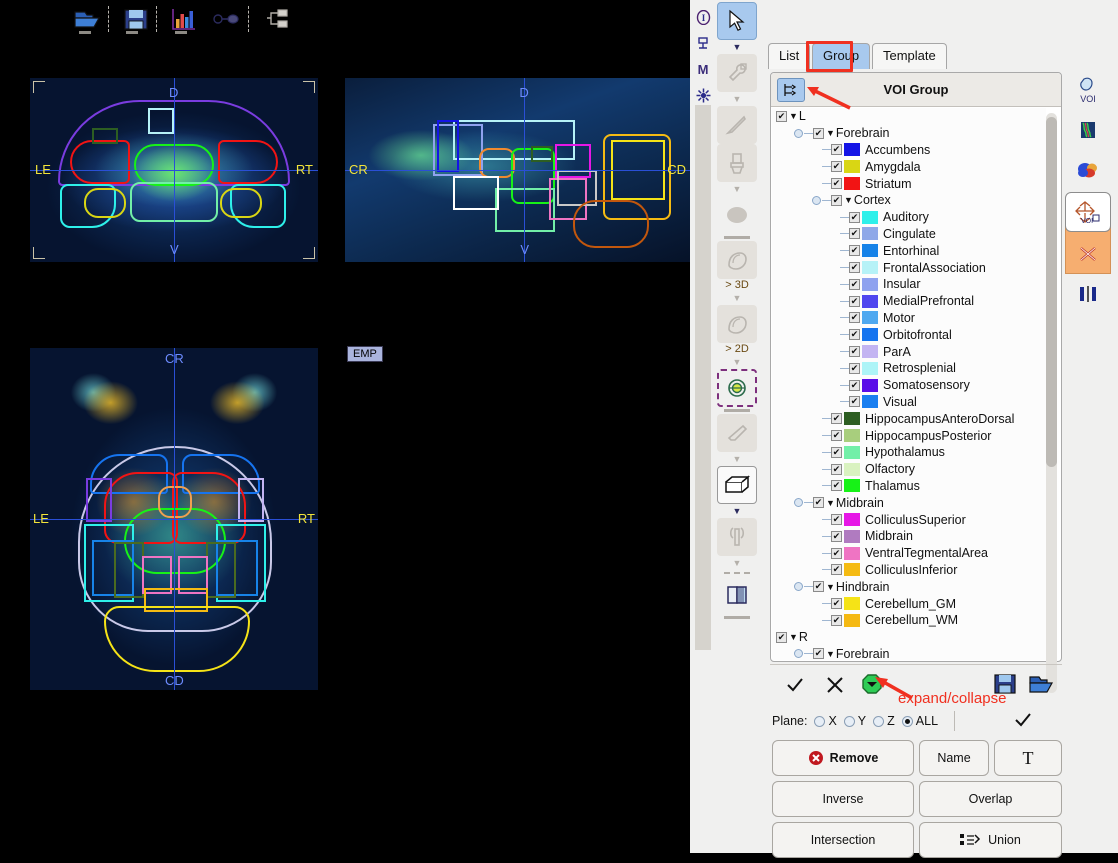 This screenshot has width=1118, height=863. Describe the element at coordinates (909, 166) in the screenshot. I see `tree-row: ✔ Amygdala` at that location.